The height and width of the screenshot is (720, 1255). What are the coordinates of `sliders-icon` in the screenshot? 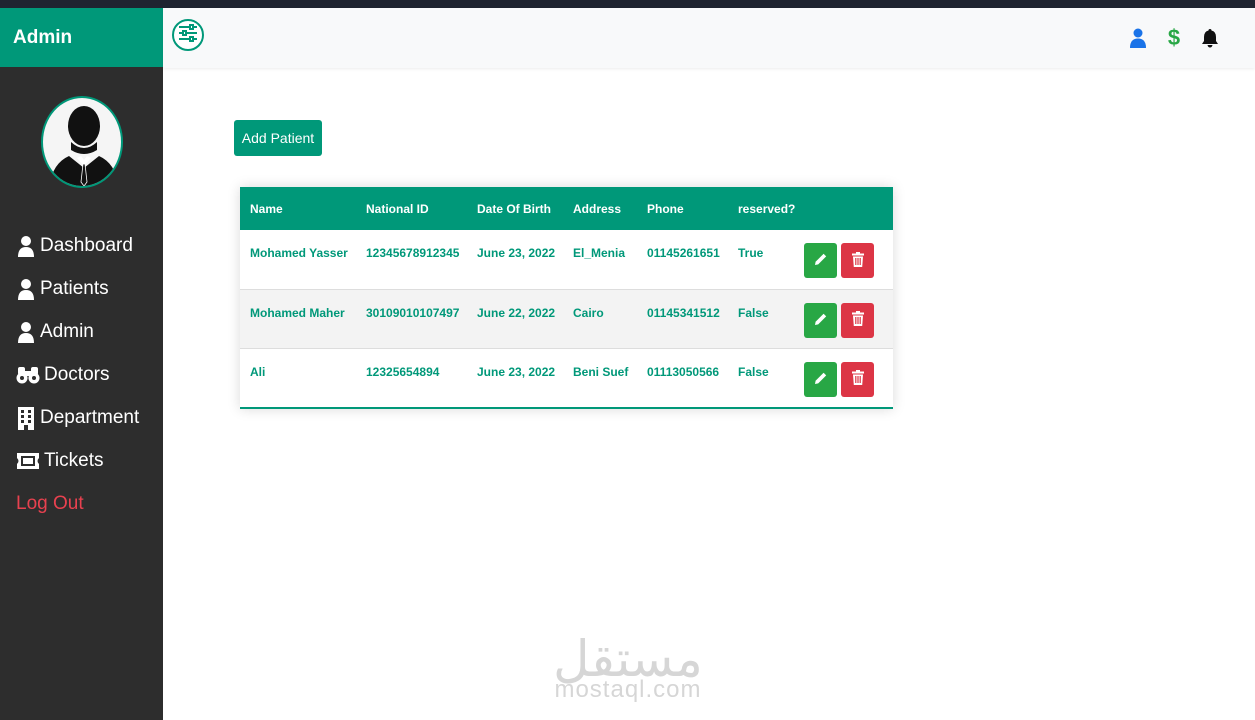 It's located at (188, 35).